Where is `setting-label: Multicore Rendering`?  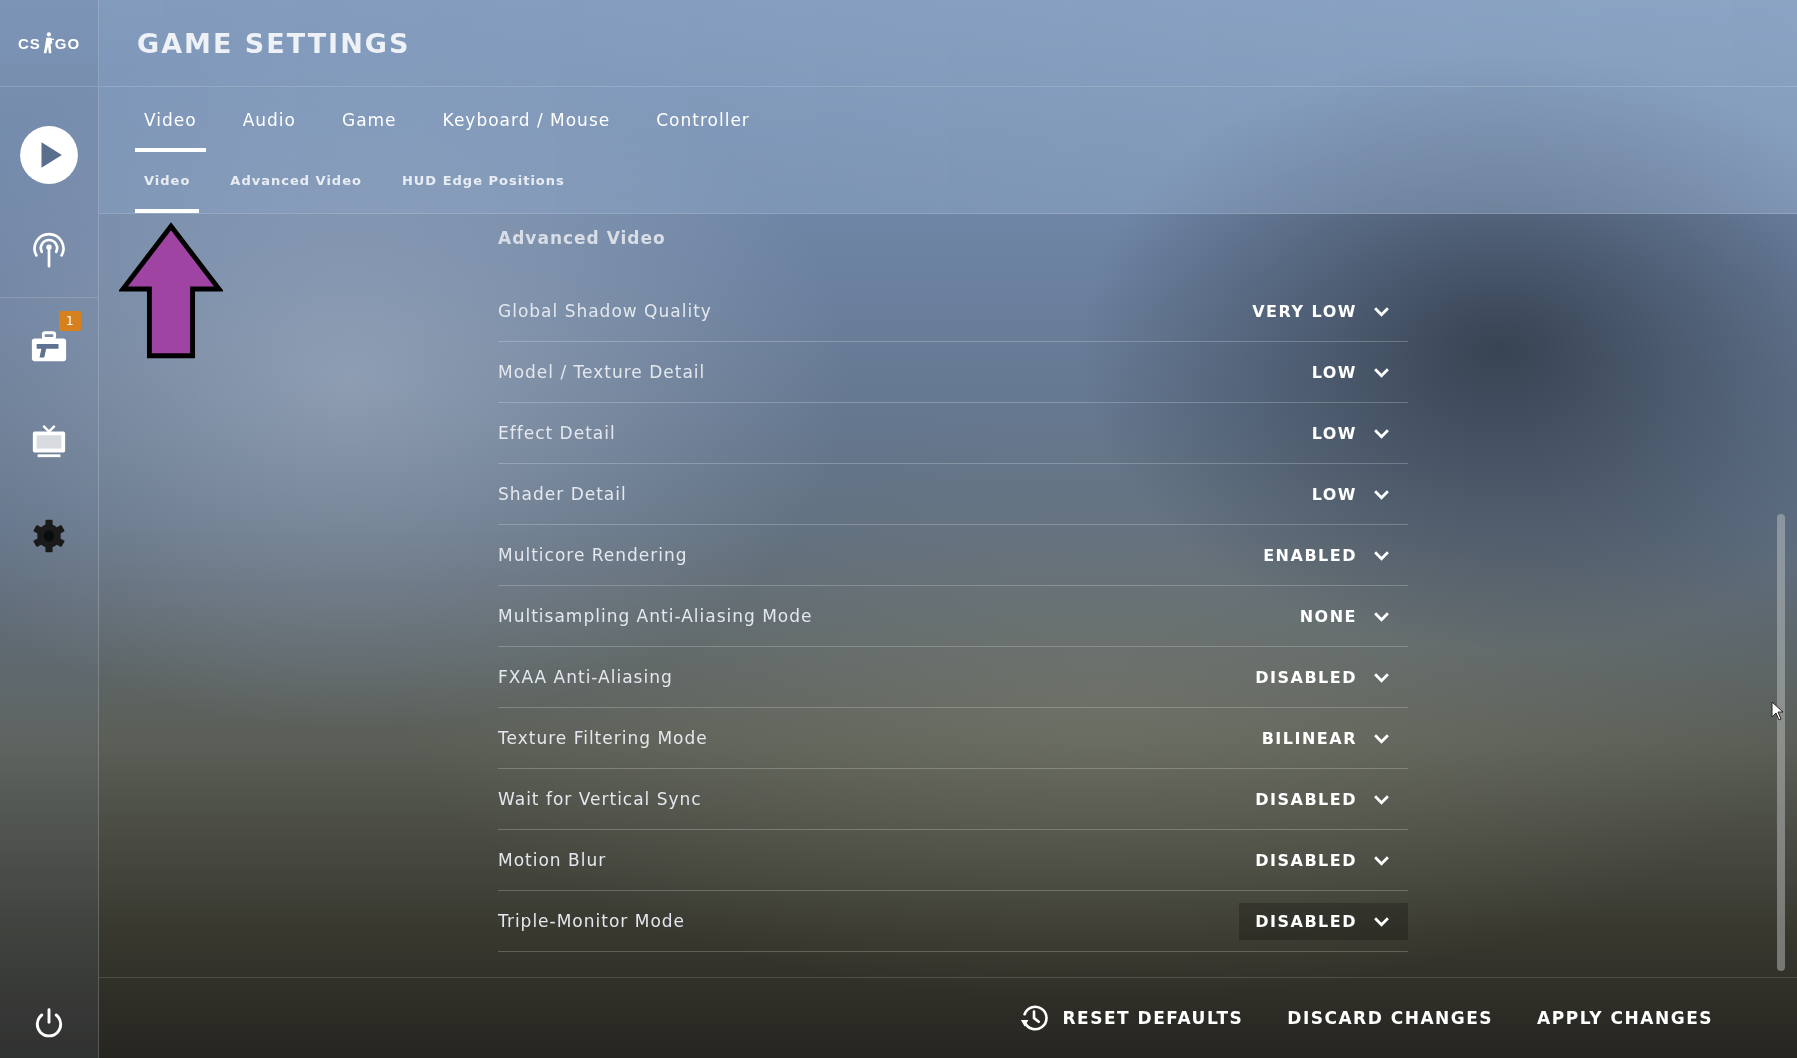 setting-label: Multicore Rendering is located at coordinates (593, 555).